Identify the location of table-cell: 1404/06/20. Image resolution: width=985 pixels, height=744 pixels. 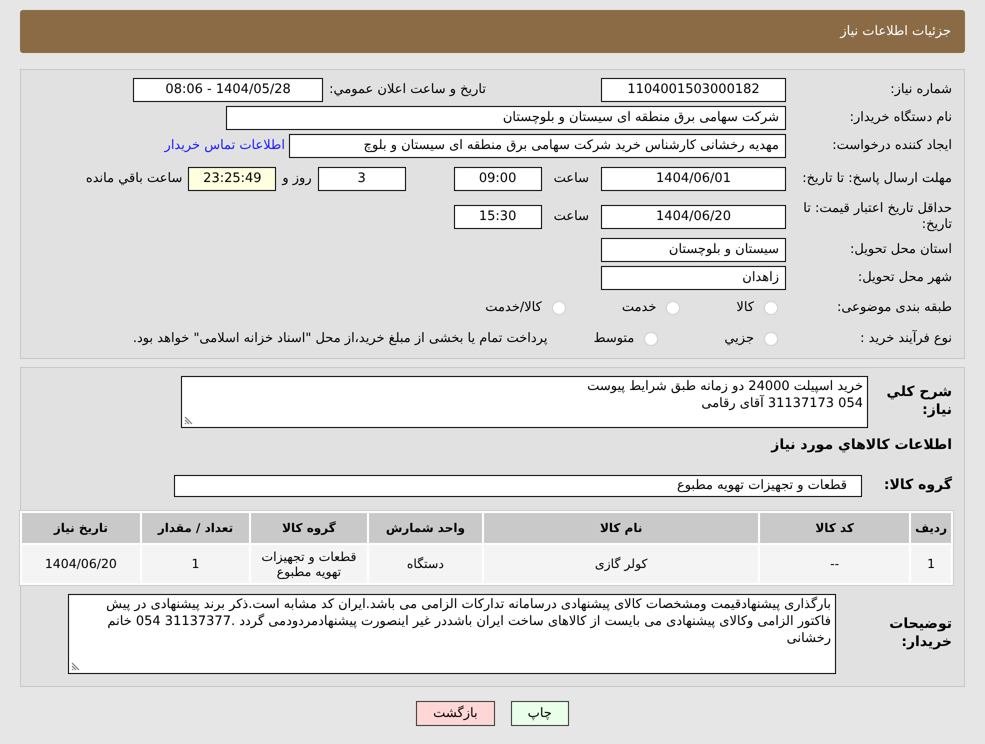
(81, 563).